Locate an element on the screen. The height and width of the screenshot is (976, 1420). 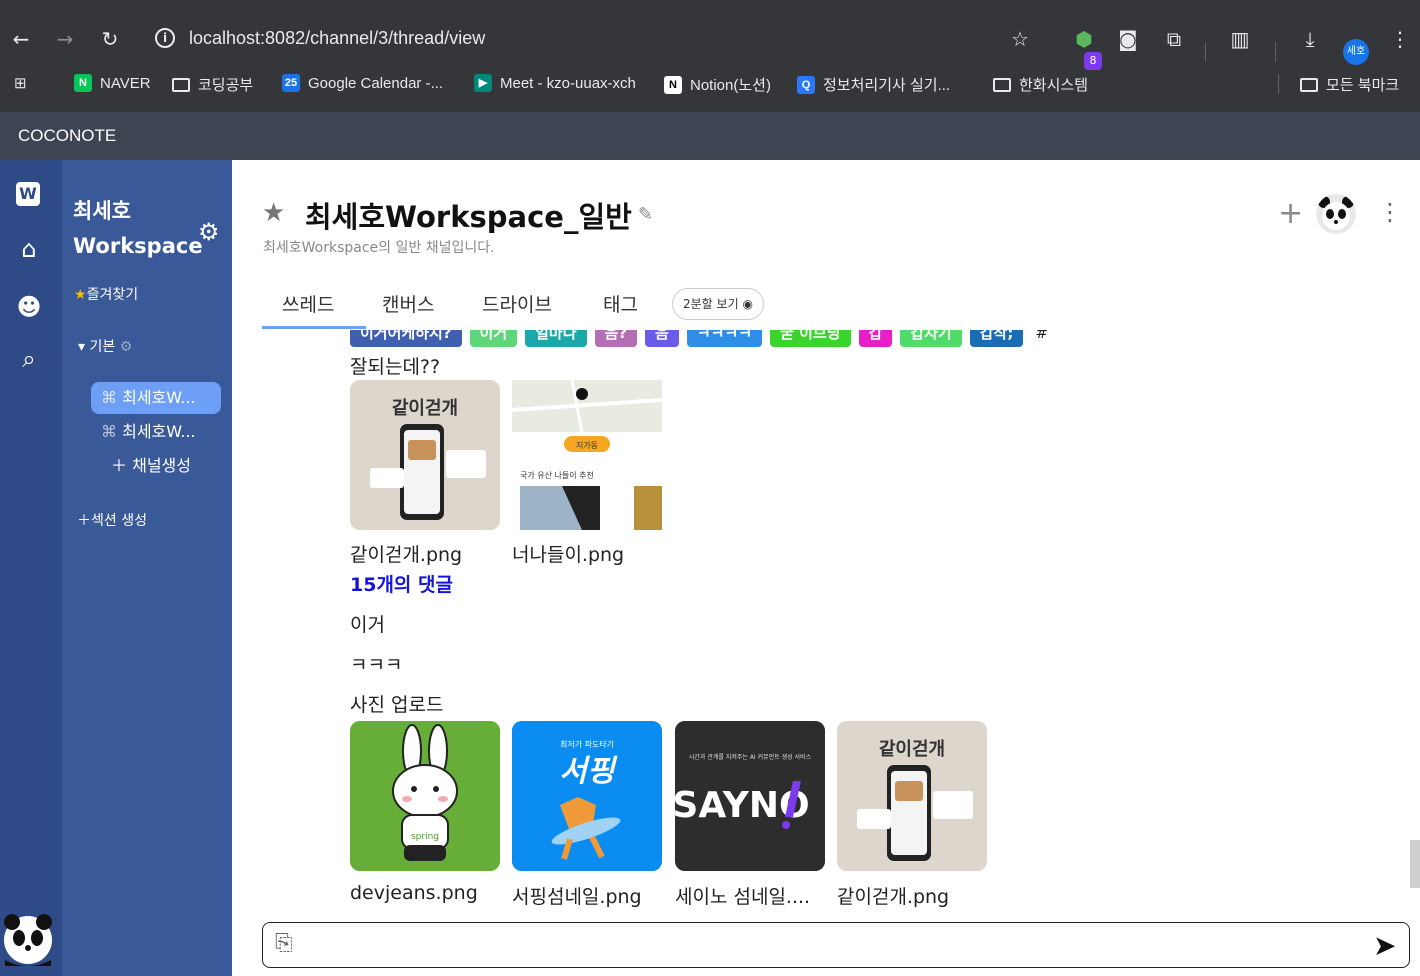
workspace-settings-icon: ⚙ is located at coordinates (209, 232).